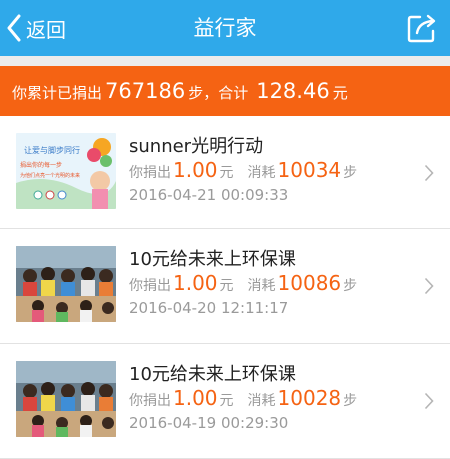 The width and height of the screenshot is (450, 459). I want to click on thumb-text-1: 让爱与脚步同行, so click(52, 150).